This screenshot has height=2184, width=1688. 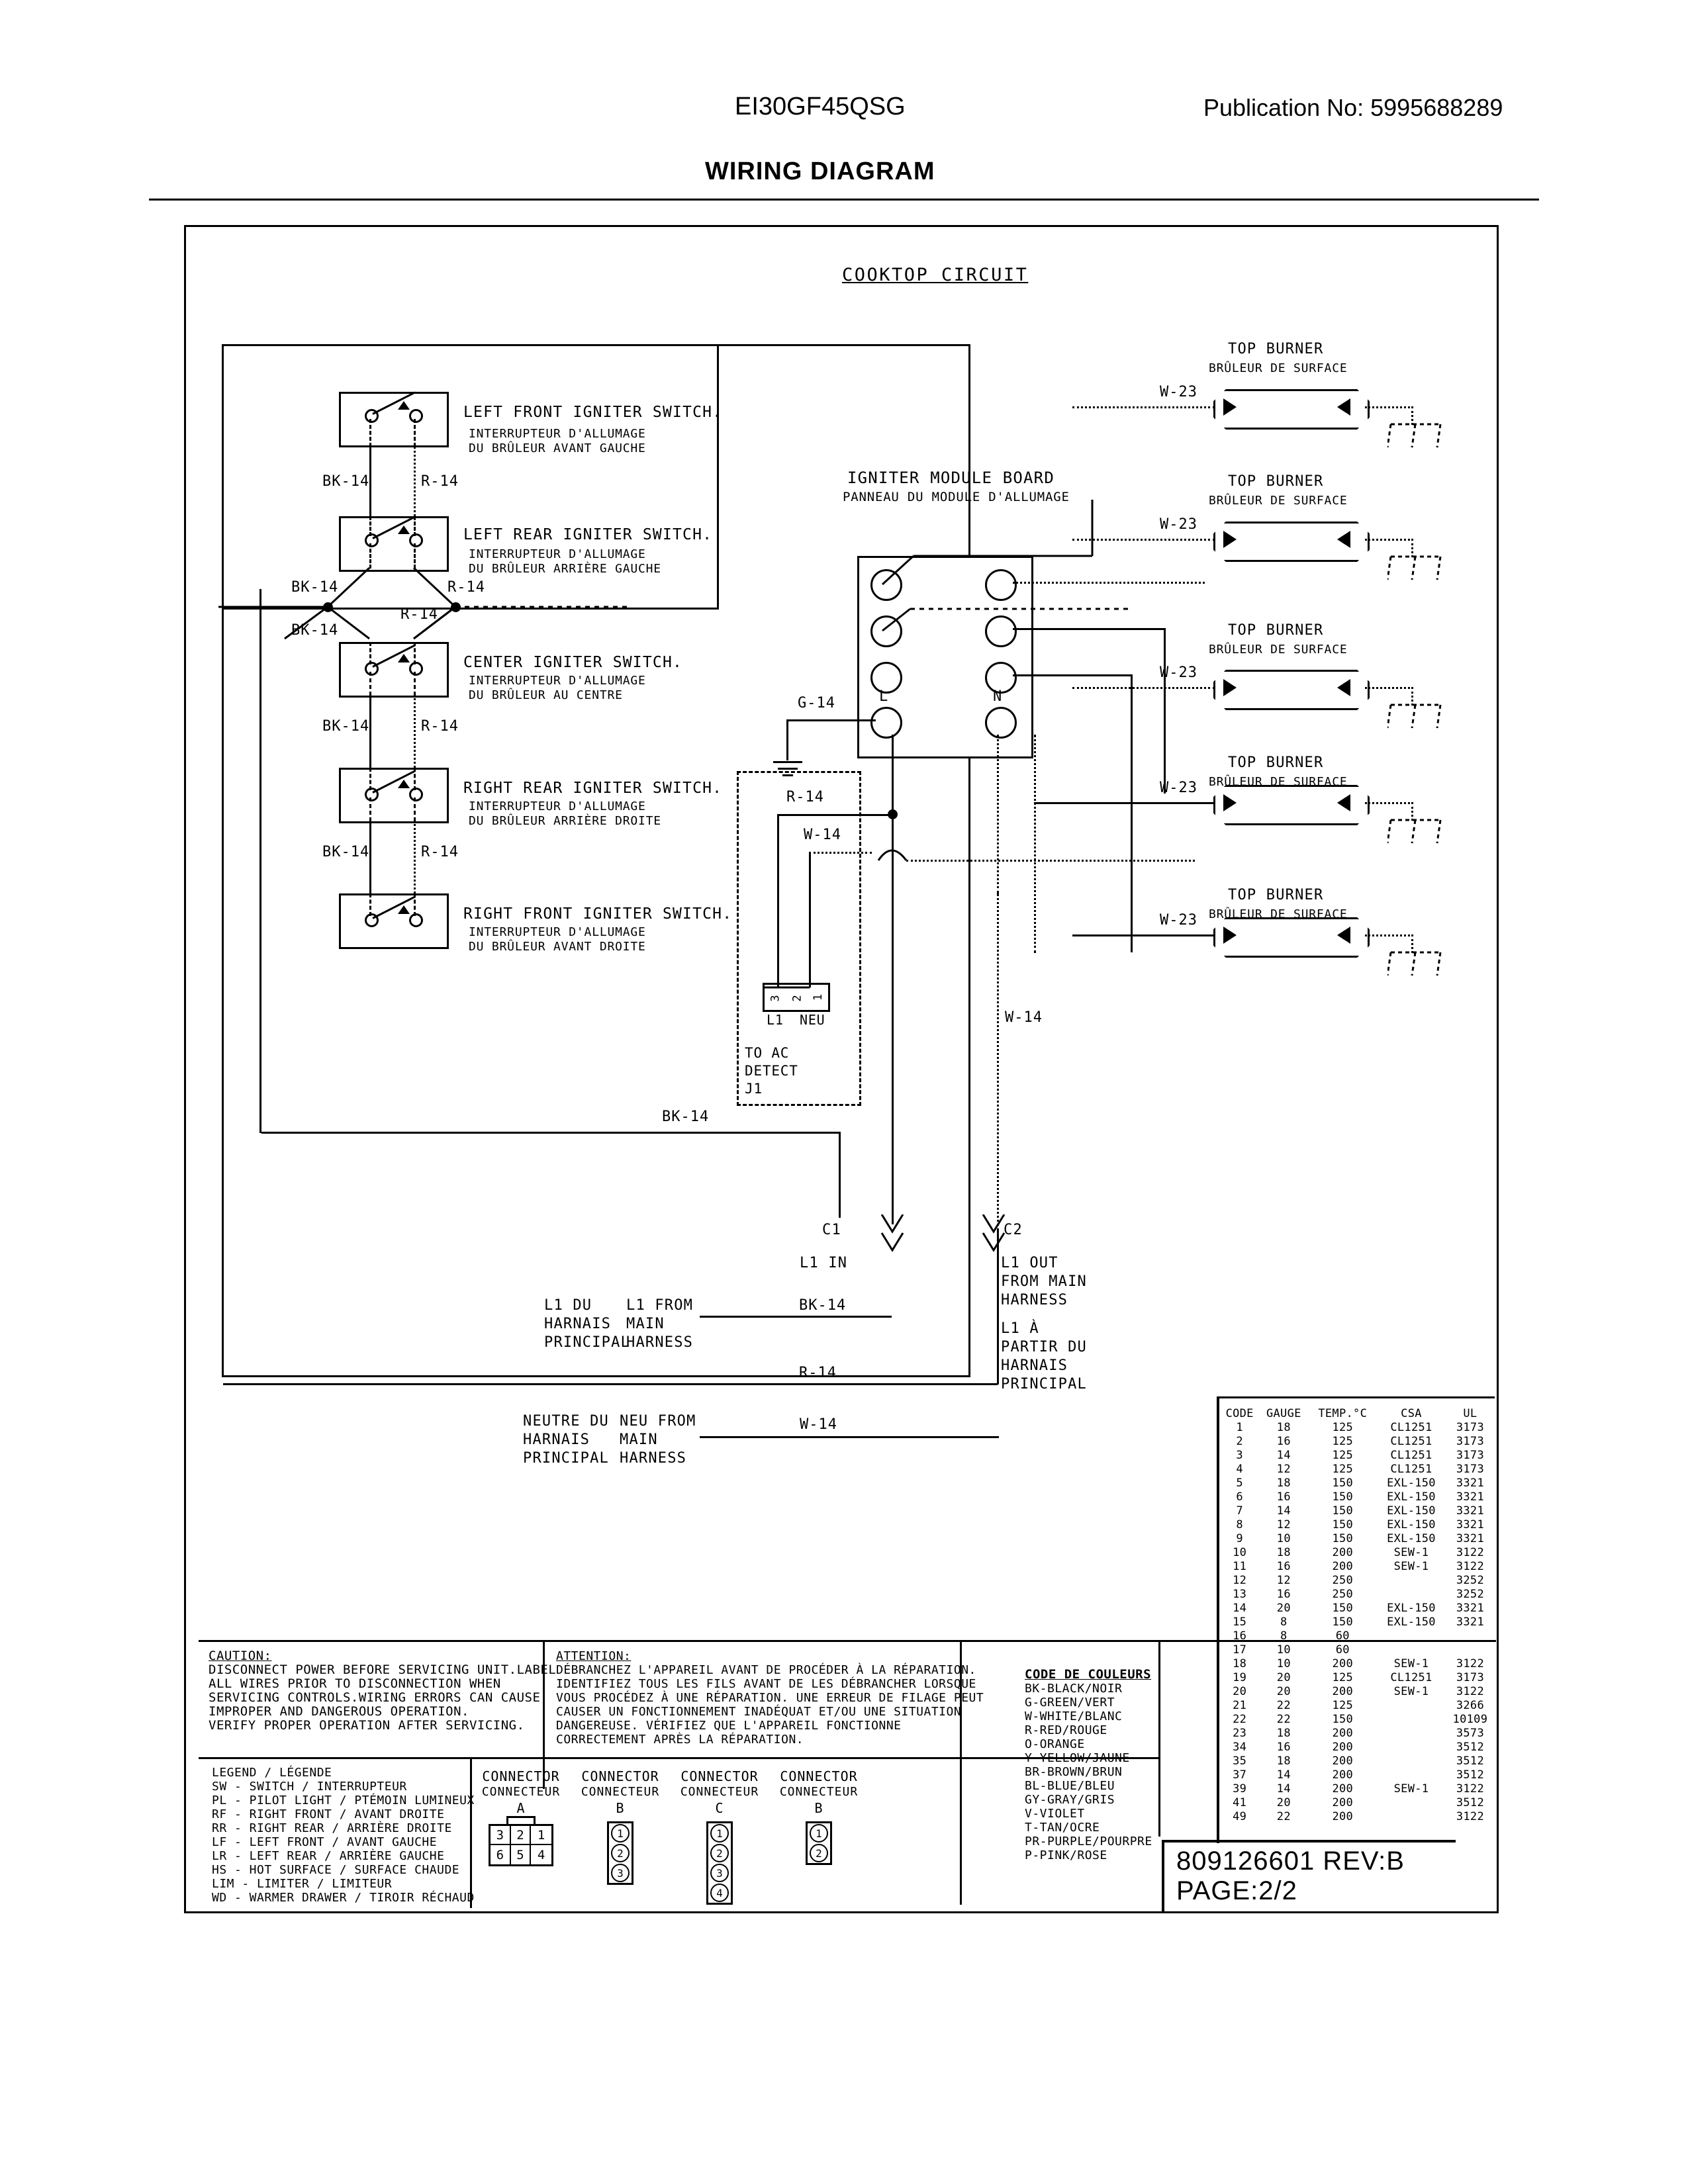 I want to click on color-code-4: O-ORANGE, so click(x=1055, y=1744).